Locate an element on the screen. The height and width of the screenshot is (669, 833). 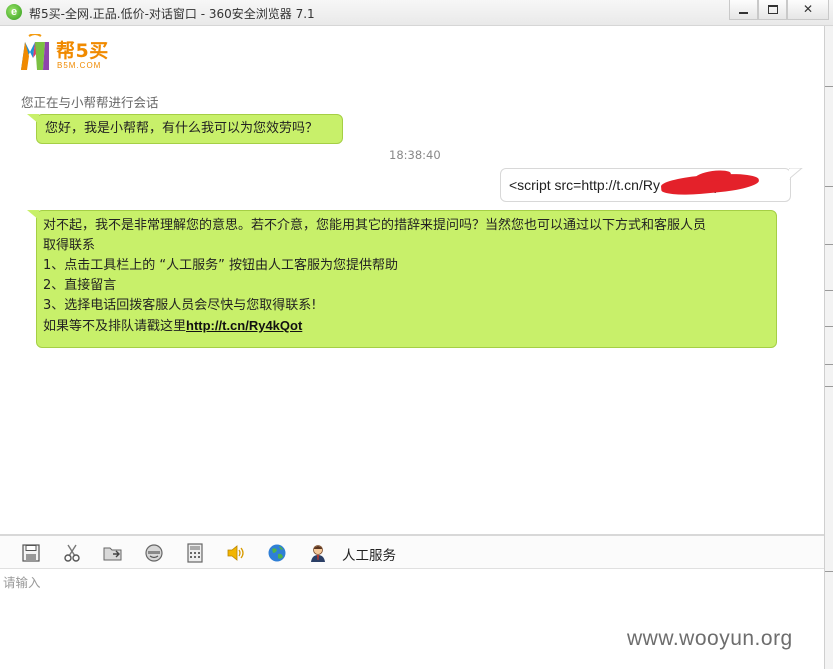
message-line: 3、选择电话回拨客服人员会尽快与您取得联系! is located at coordinates (180, 305).